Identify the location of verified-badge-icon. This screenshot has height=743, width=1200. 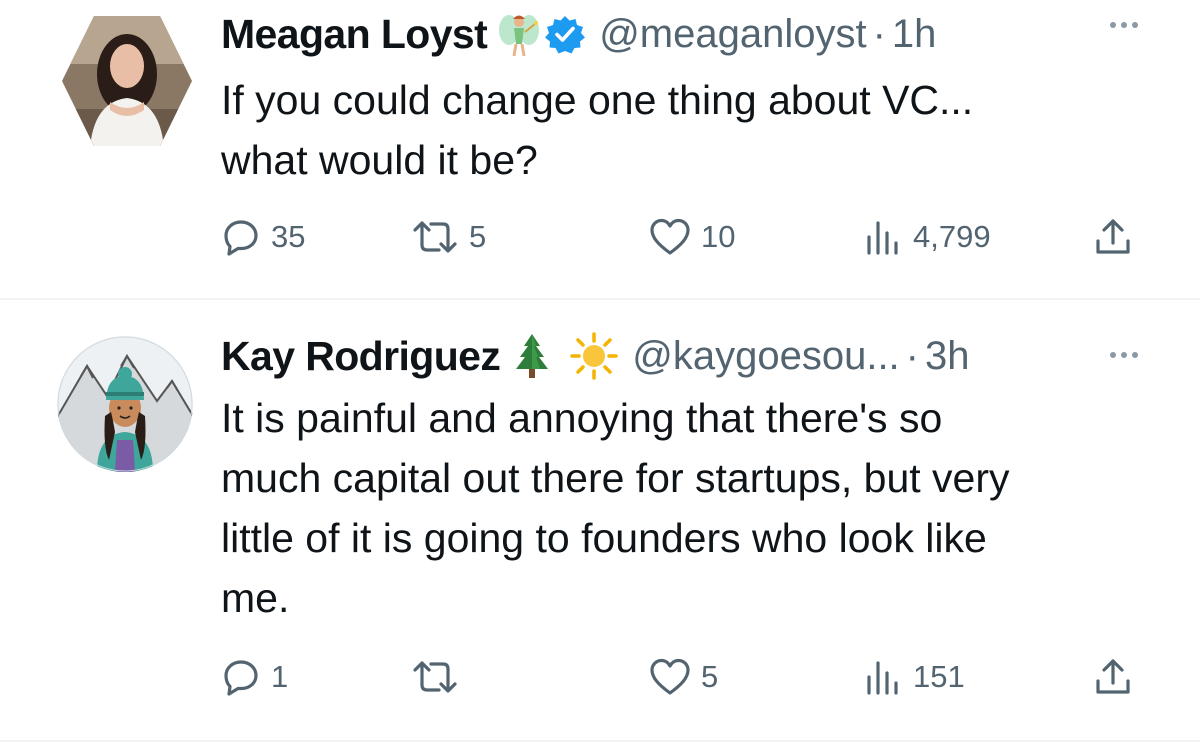
(565, 35).